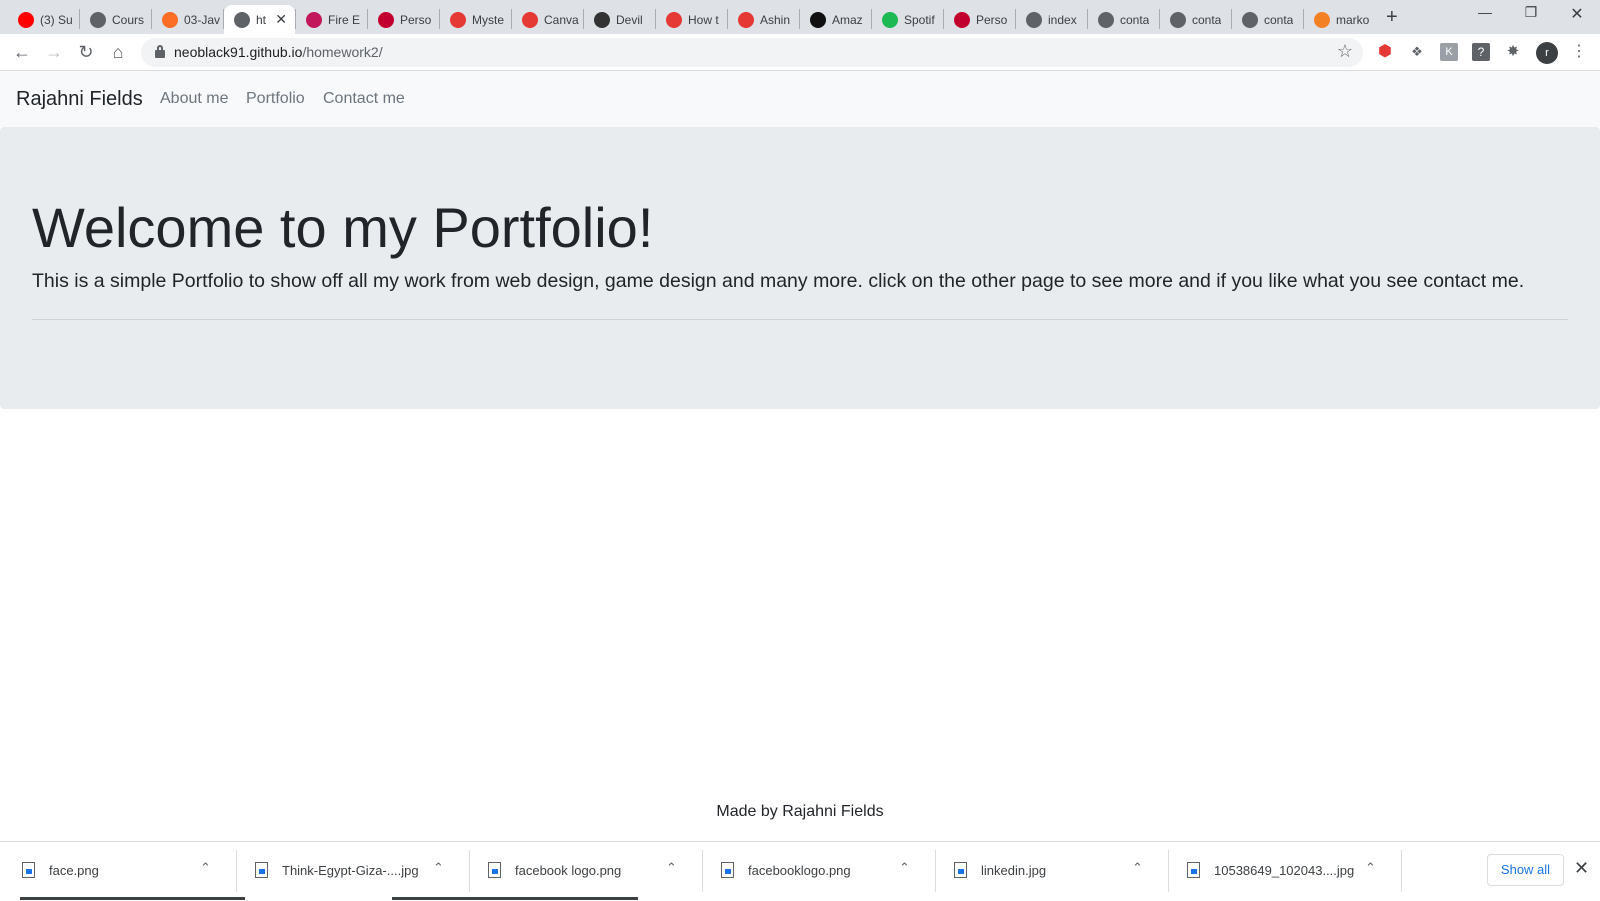 This screenshot has height=901, width=1600. Describe the element at coordinates (1062, 19) in the screenshot. I see `tab-title: index` at that location.